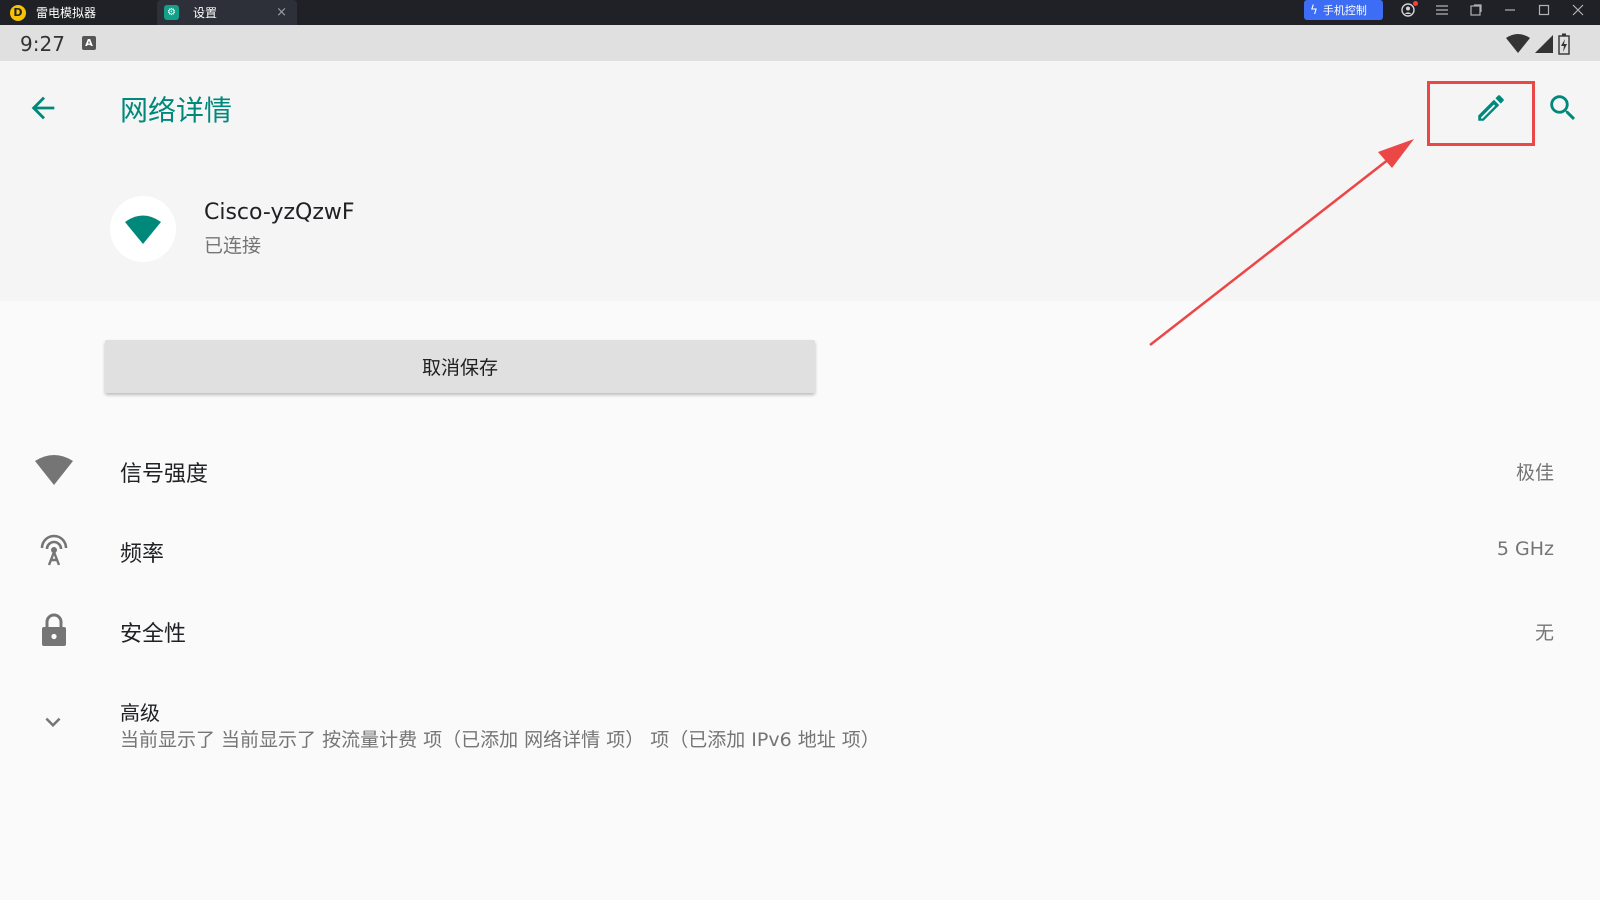 Image resolution: width=1600 pixels, height=900 pixels. What do you see at coordinates (1442, 10) in the screenshot?
I see `menu-icon` at bounding box center [1442, 10].